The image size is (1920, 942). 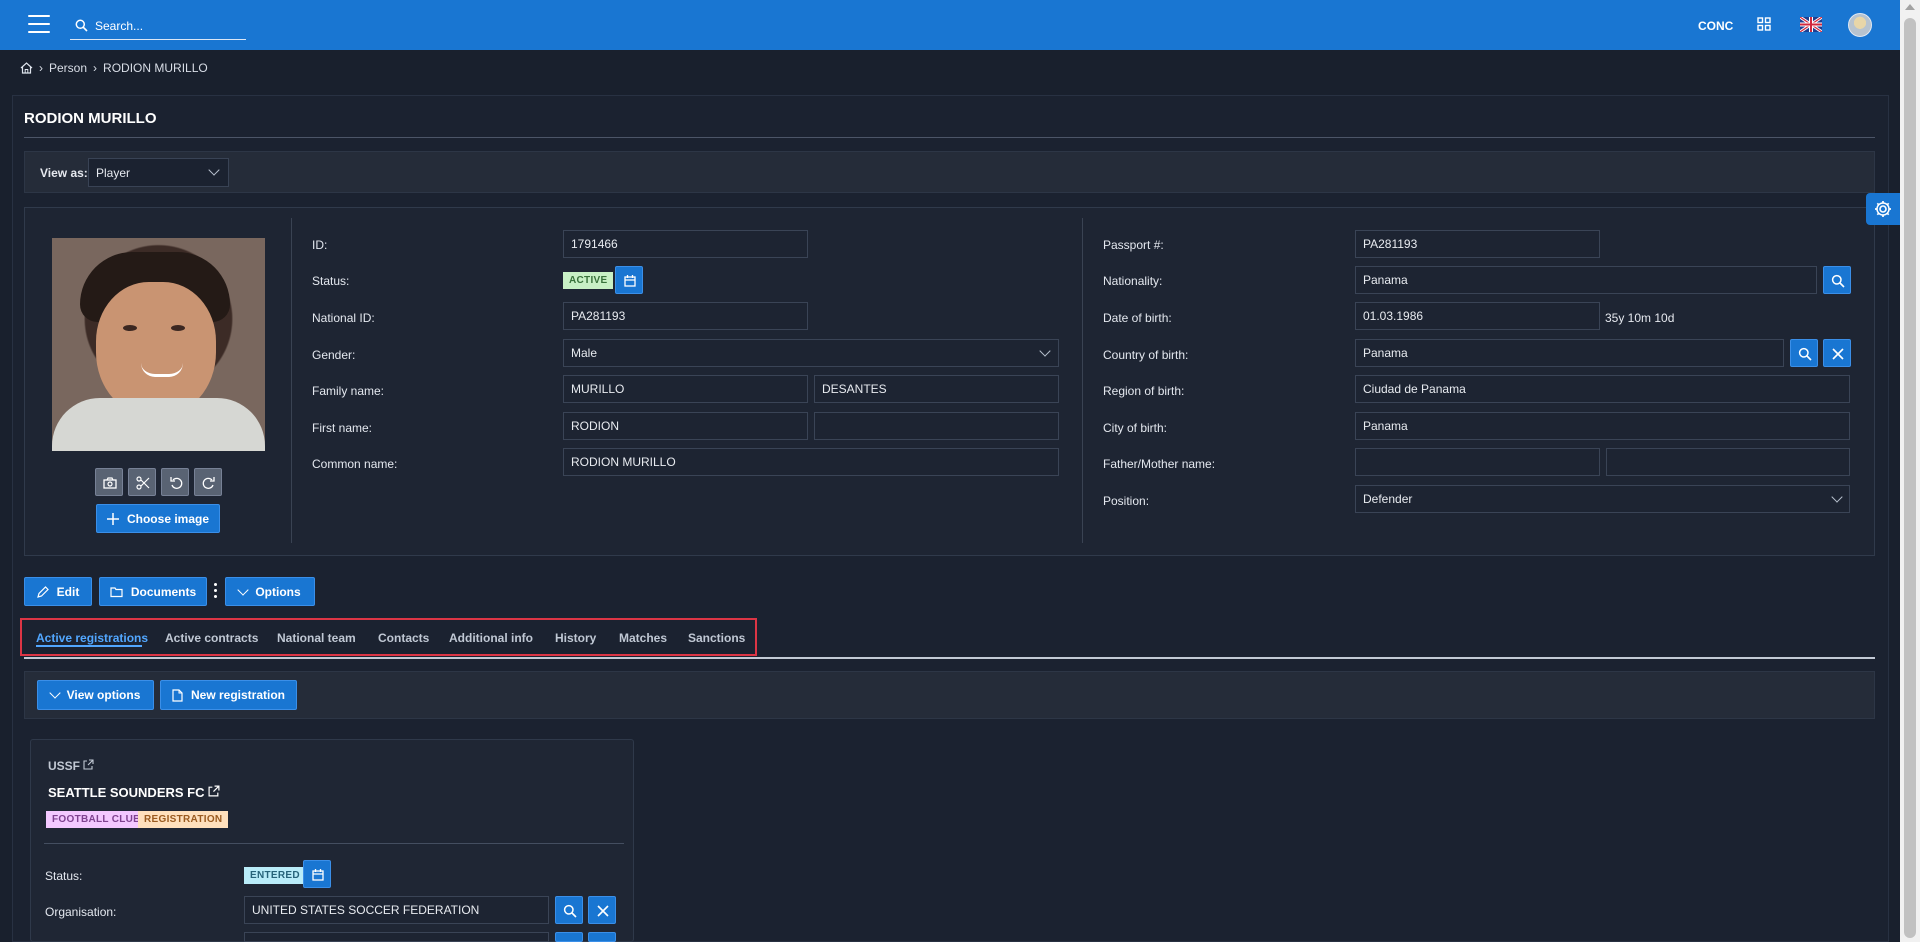 I want to click on city-of-birth-label: City of birth:, so click(x=1135, y=428).